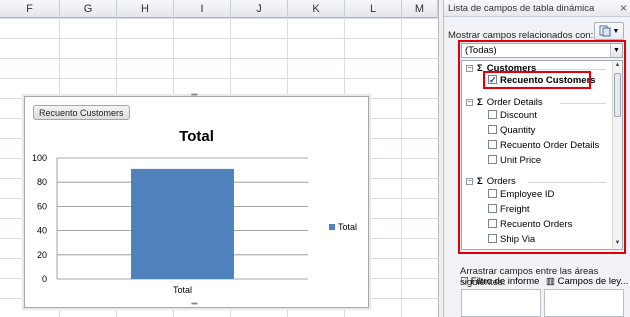 This screenshot has width=630, height=317. I want to click on scroll-up-icon: ▲, so click(617, 65).